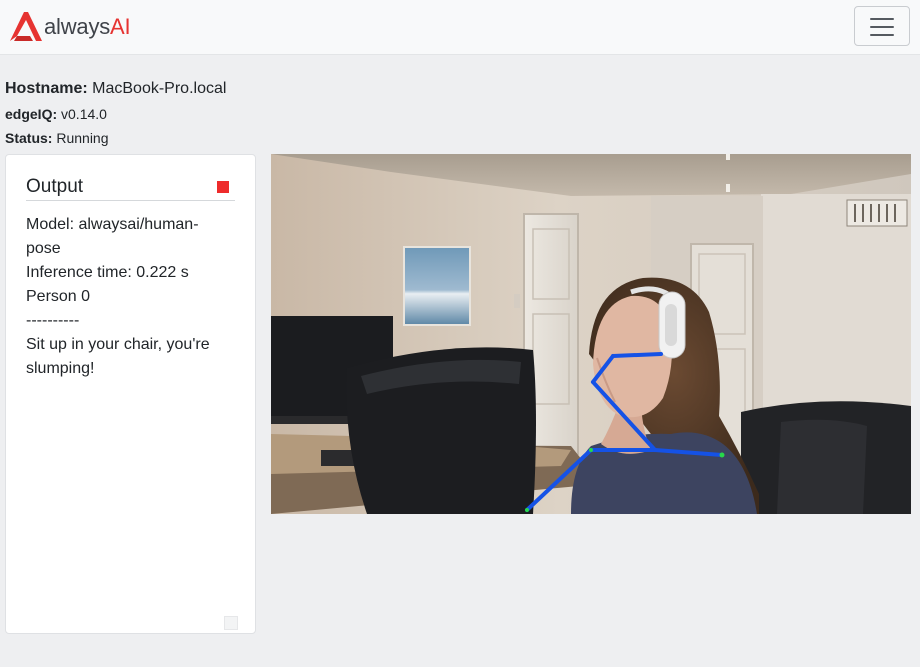  I want to click on brand-name: alwaysAI, so click(87, 26).